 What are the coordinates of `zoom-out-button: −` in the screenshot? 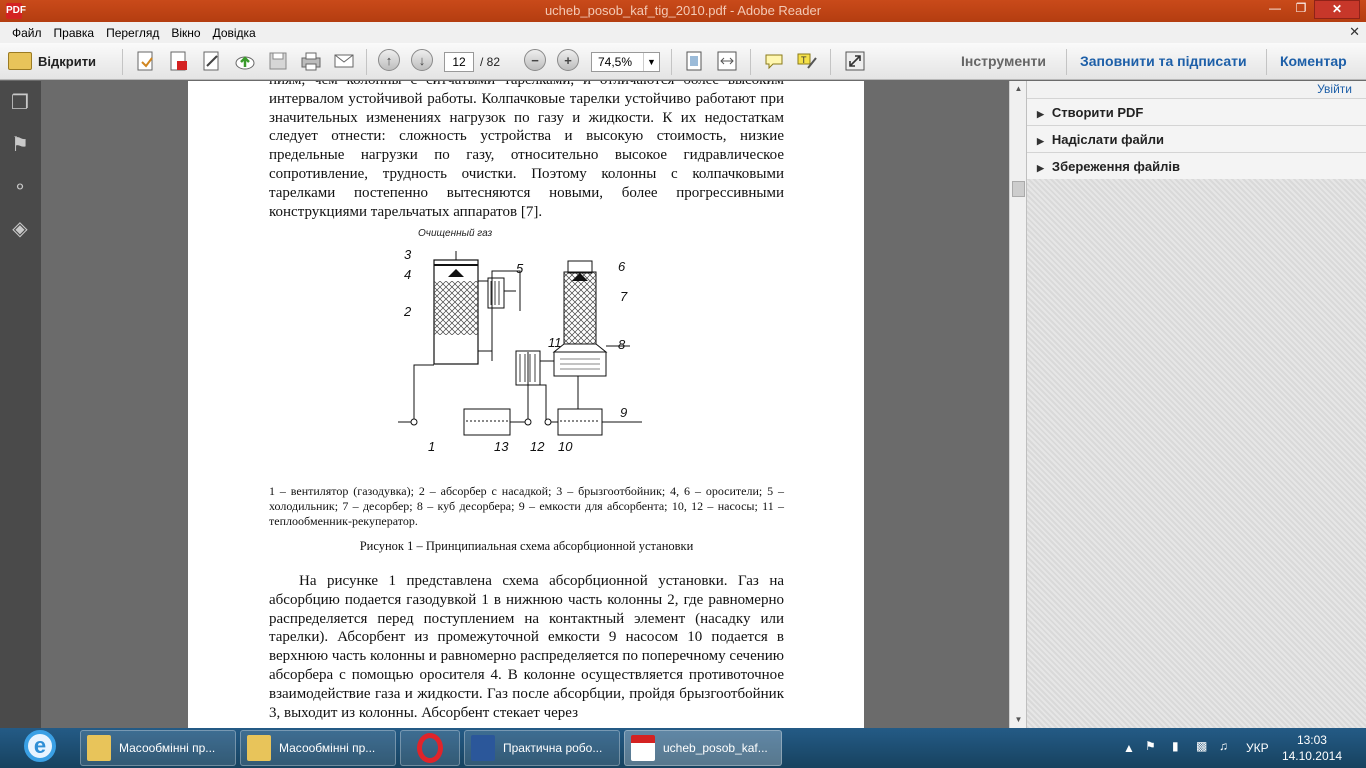 It's located at (535, 61).